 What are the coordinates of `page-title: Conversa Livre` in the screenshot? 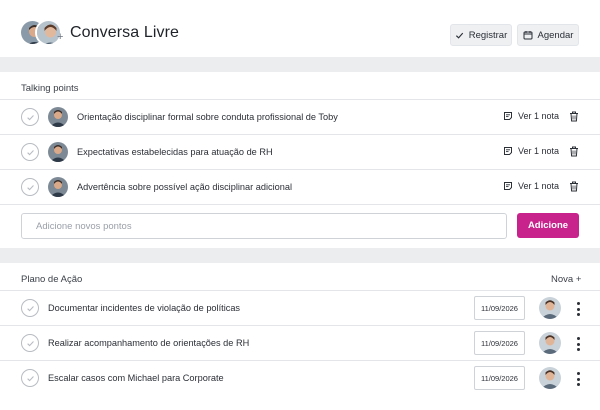 It's located at (125, 32).